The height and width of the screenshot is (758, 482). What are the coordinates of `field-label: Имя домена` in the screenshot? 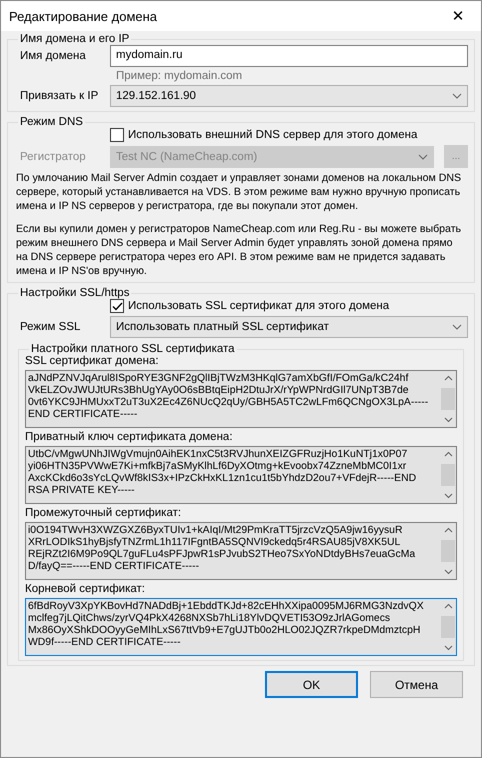 It's located at (53, 56).